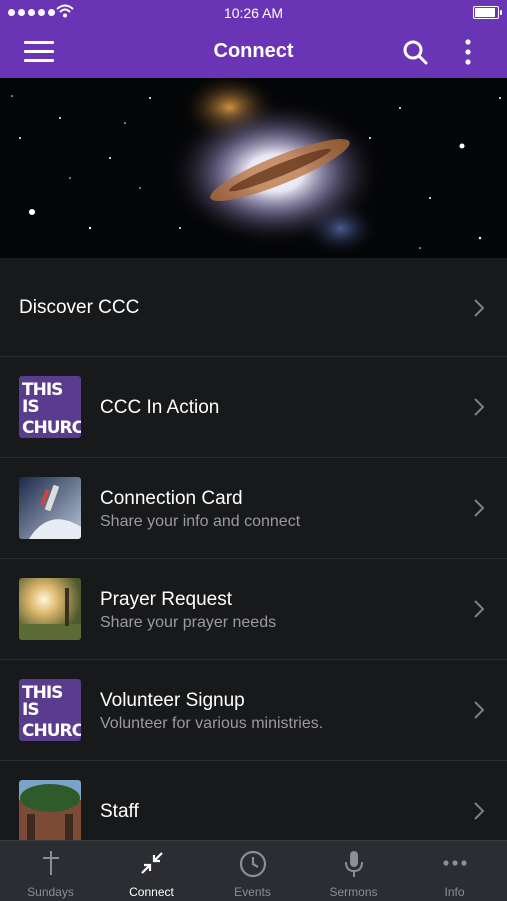 The height and width of the screenshot is (901, 507). I want to click on sunlight-field-thumbnail, so click(50, 609).